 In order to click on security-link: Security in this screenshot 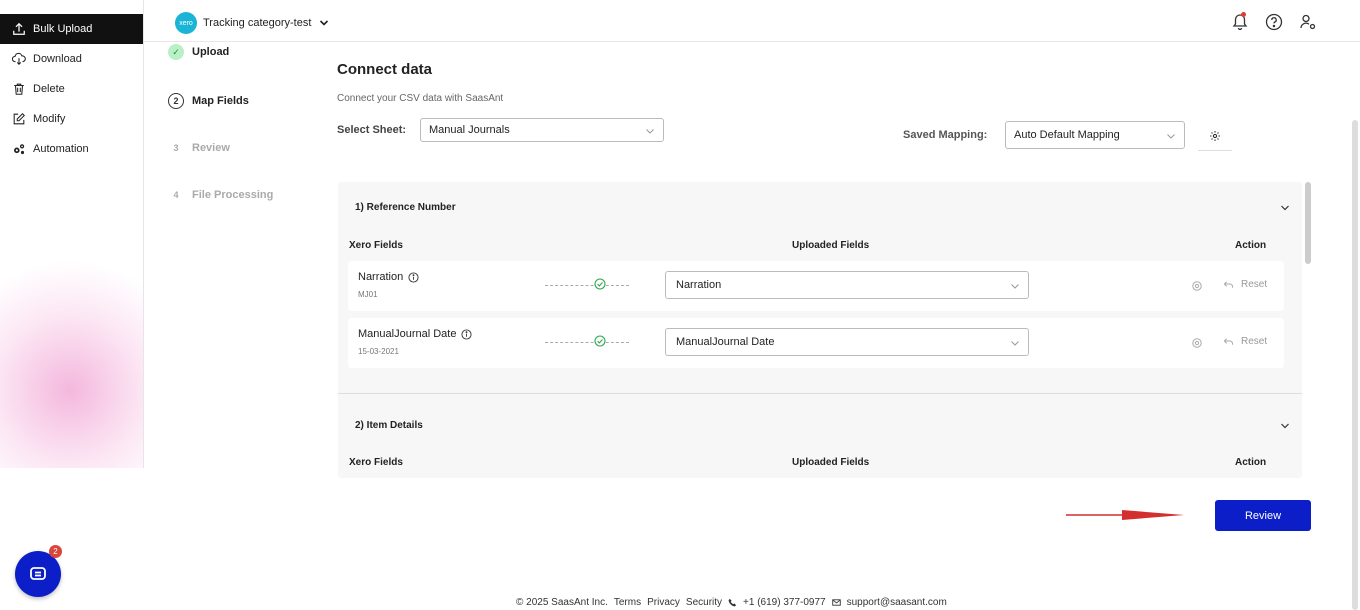, I will do `click(704, 602)`.